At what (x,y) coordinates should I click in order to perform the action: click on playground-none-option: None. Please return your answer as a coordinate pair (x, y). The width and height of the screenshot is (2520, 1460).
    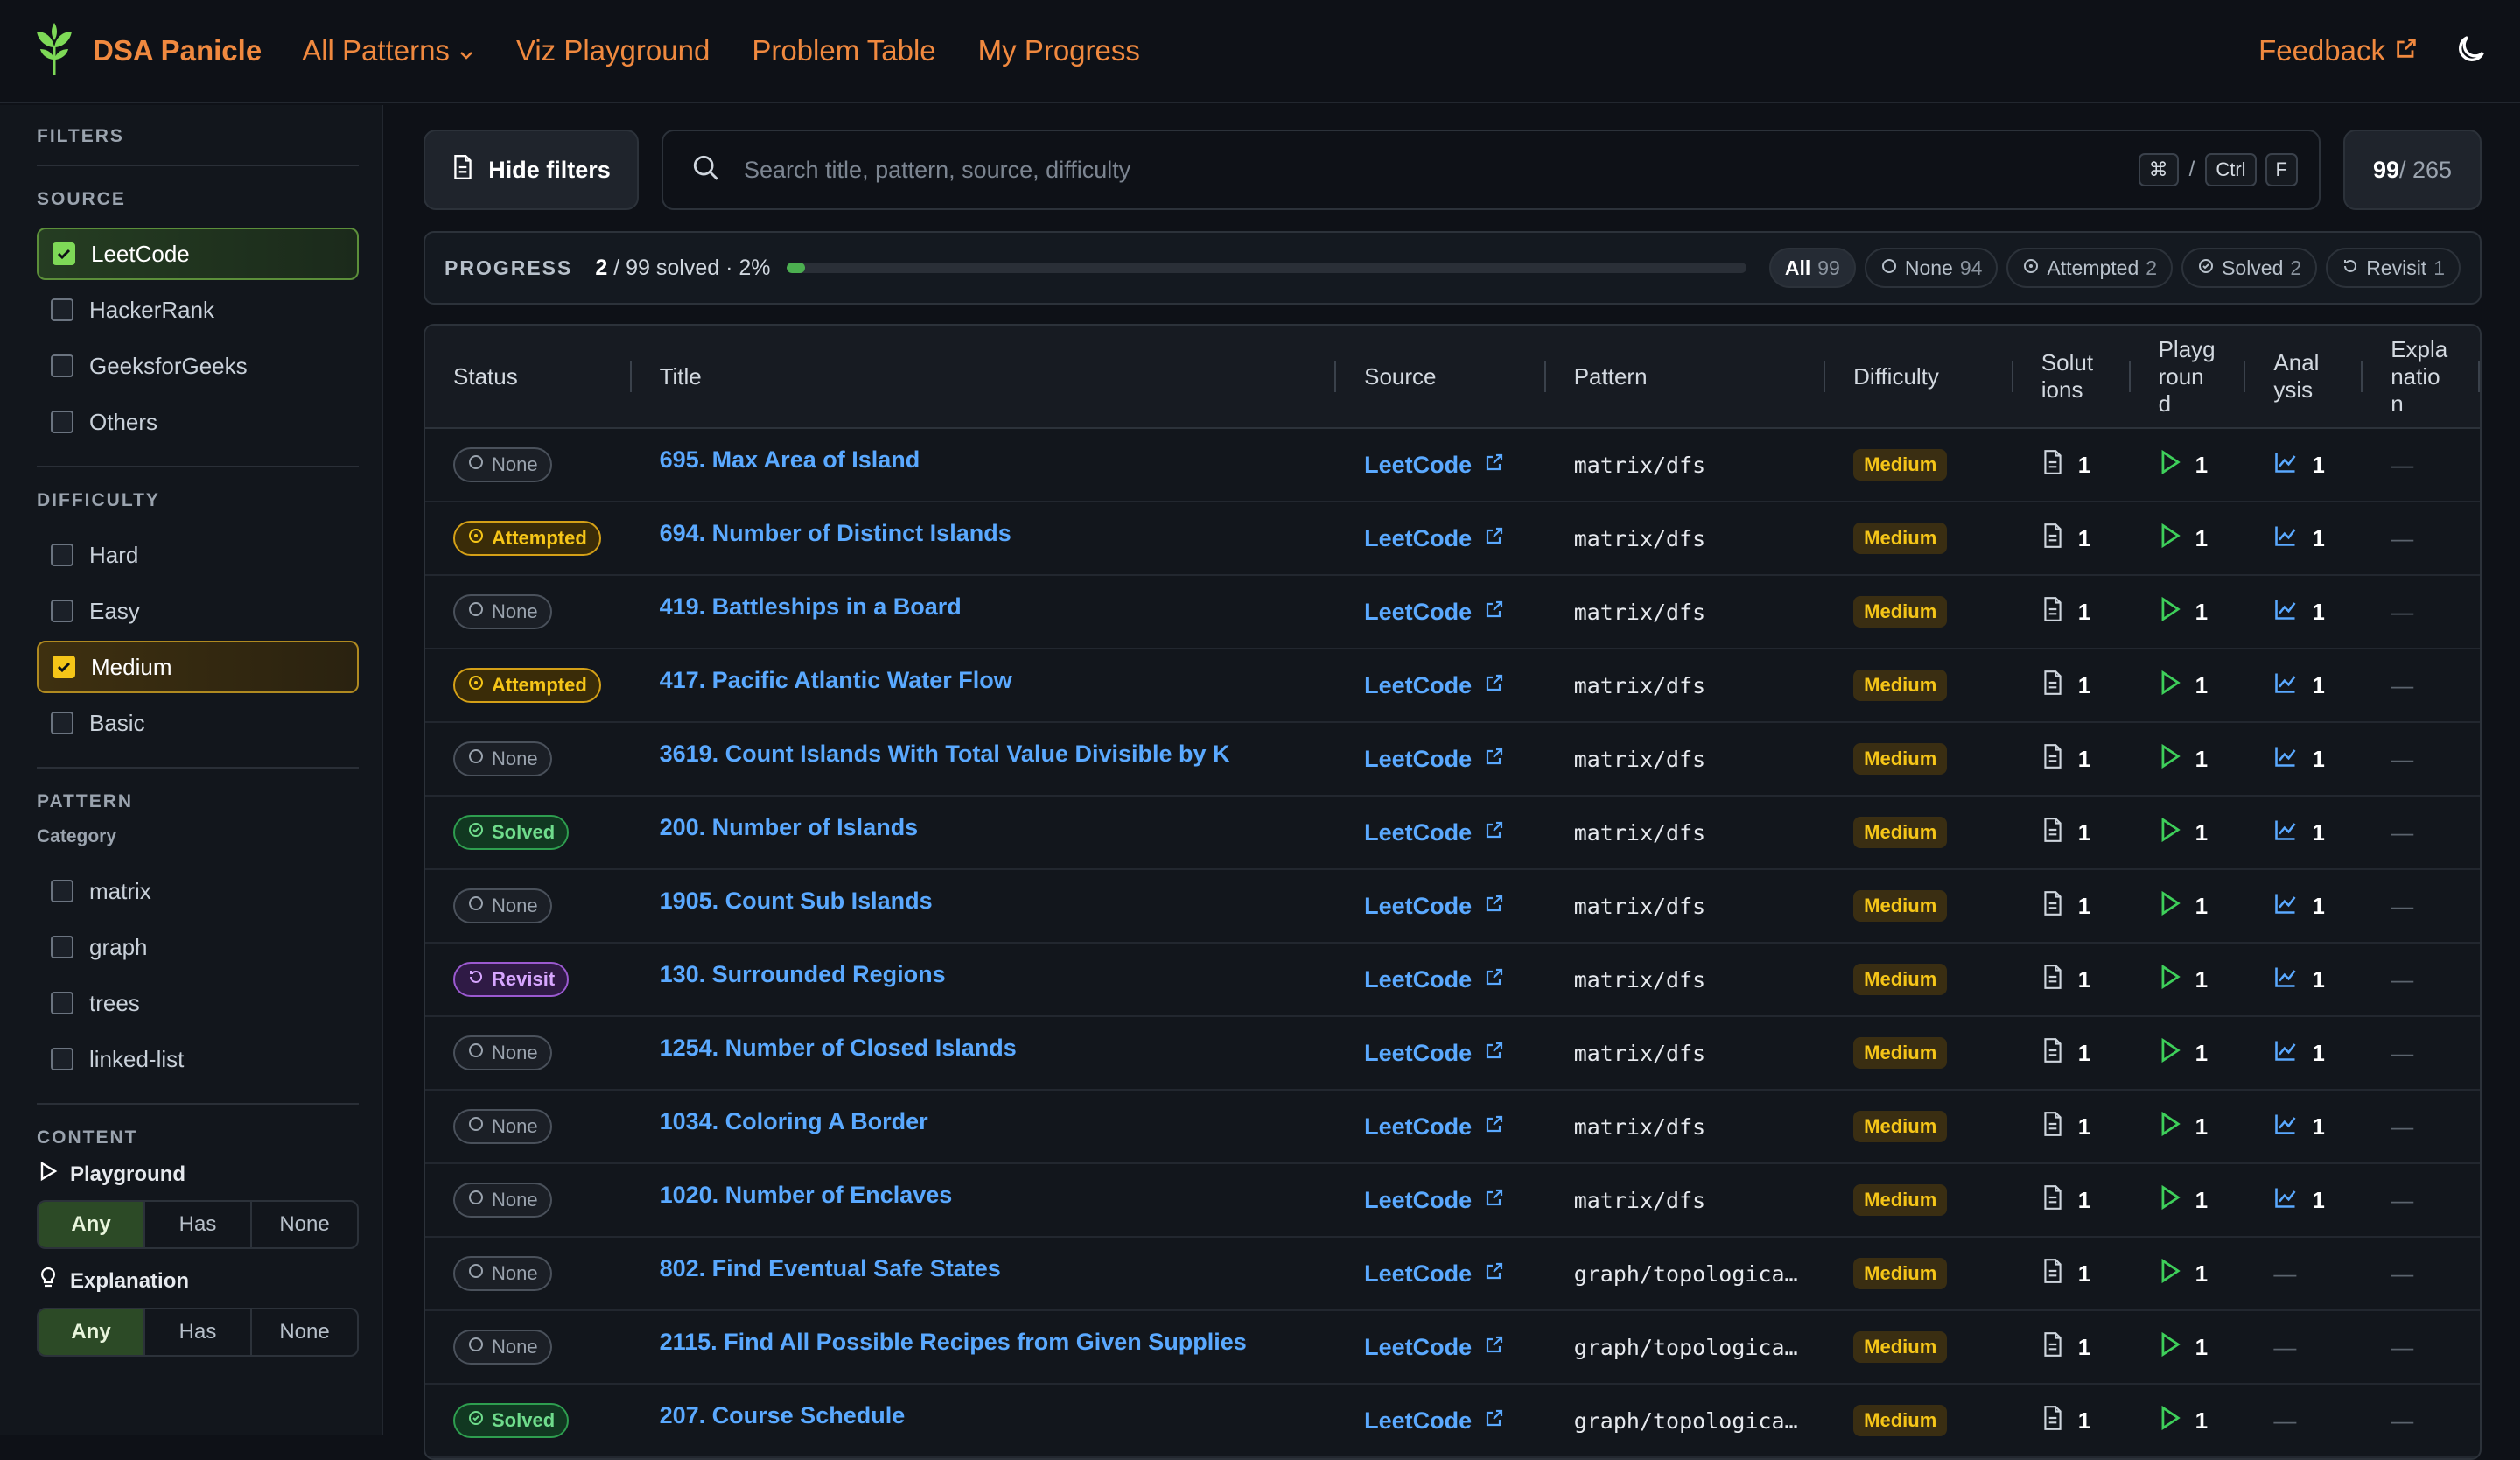
    Looking at the image, I should click on (304, 1224).